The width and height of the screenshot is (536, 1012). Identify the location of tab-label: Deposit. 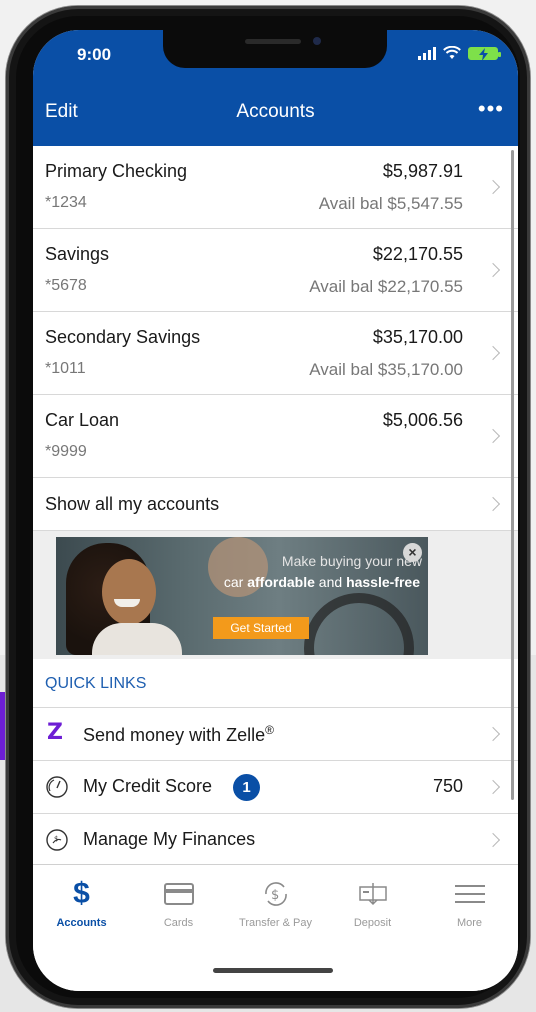
(372, 923).